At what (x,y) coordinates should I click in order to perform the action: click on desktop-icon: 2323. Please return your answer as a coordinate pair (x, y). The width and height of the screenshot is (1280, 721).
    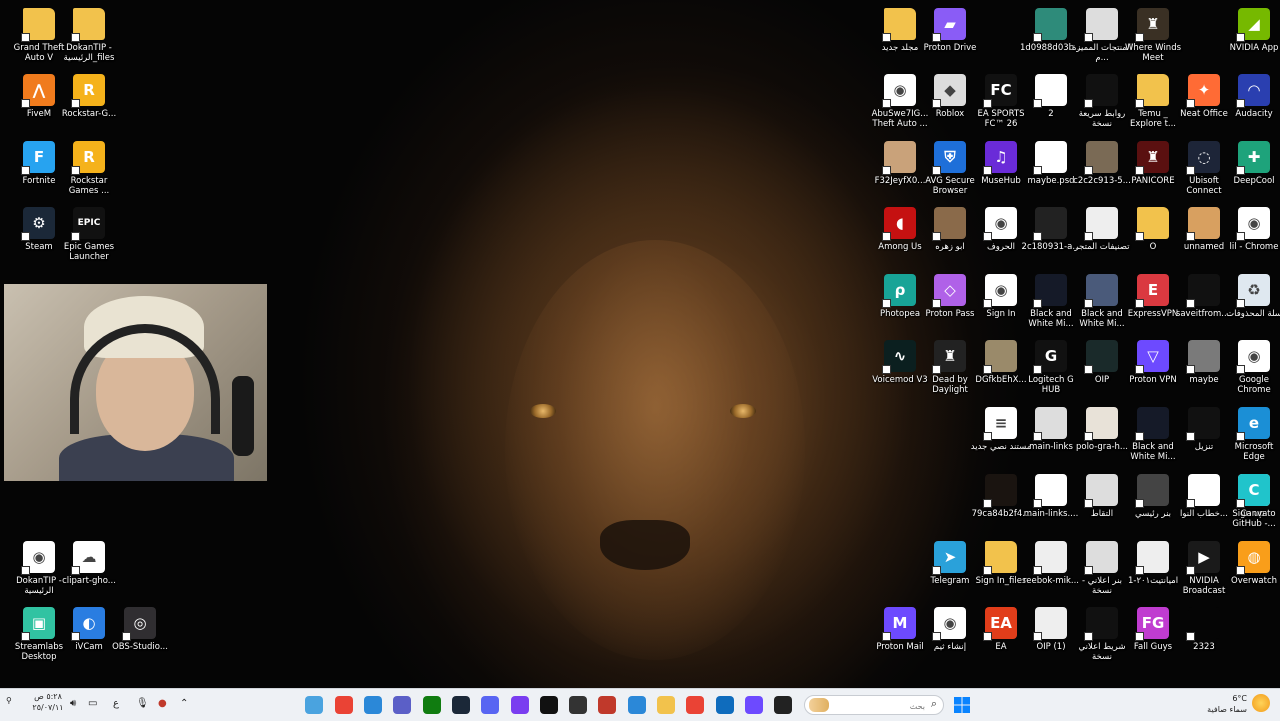
    Looking at the image, I should click on (1204, 629).